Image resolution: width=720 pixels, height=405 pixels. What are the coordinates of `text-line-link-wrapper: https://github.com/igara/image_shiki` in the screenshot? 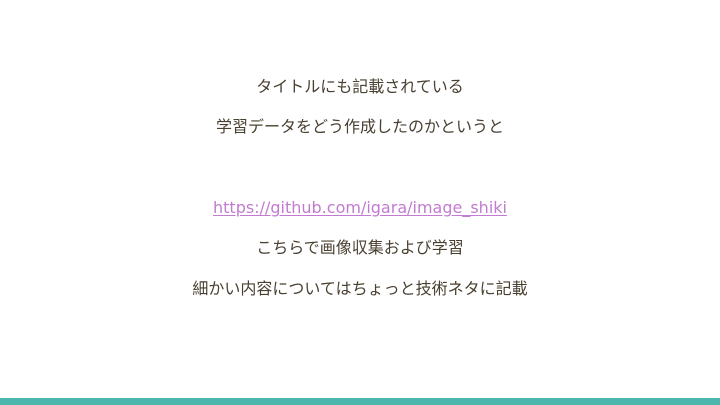 It's located at (360, 208).